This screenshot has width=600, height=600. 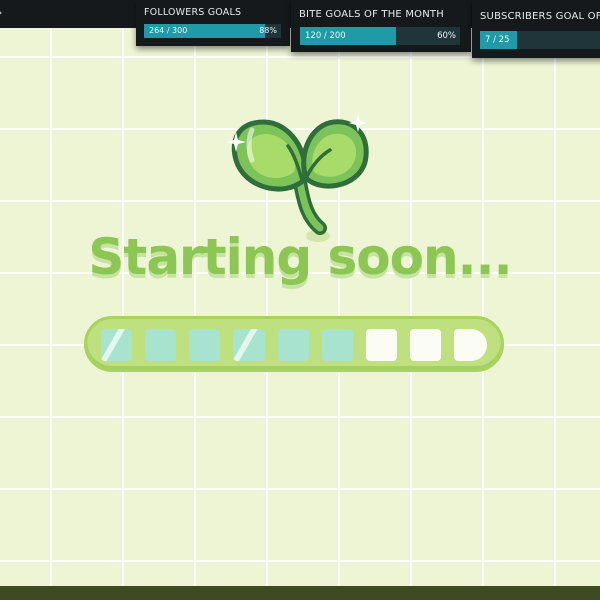 What do you see at coordinates (380, 36) in the screenshot?
I see `bits-goal-bar: 120 / 200 60%` at bounding box center [380, 36].